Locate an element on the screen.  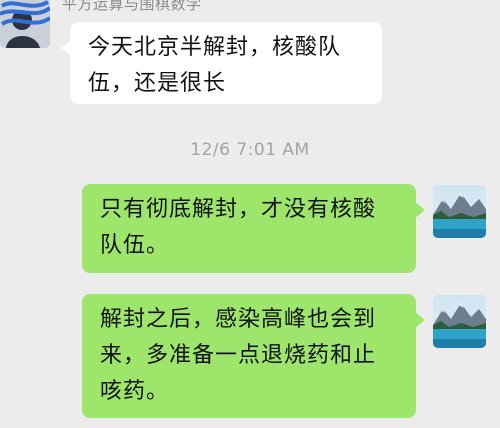
message-bubble-outgoing: 只有彻底解封，才没有核酸 队伍。 is located at coordinates (253, 228).